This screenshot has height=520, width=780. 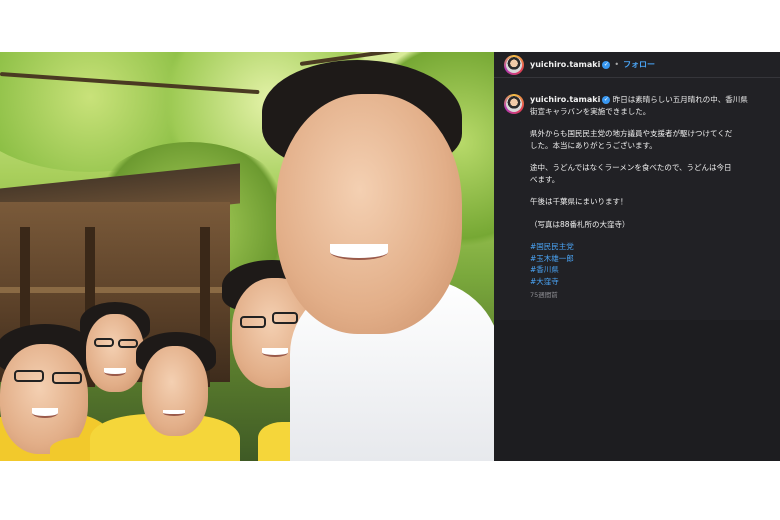 I want to click on follow-button: フォロー, so click(x=639, y=64).